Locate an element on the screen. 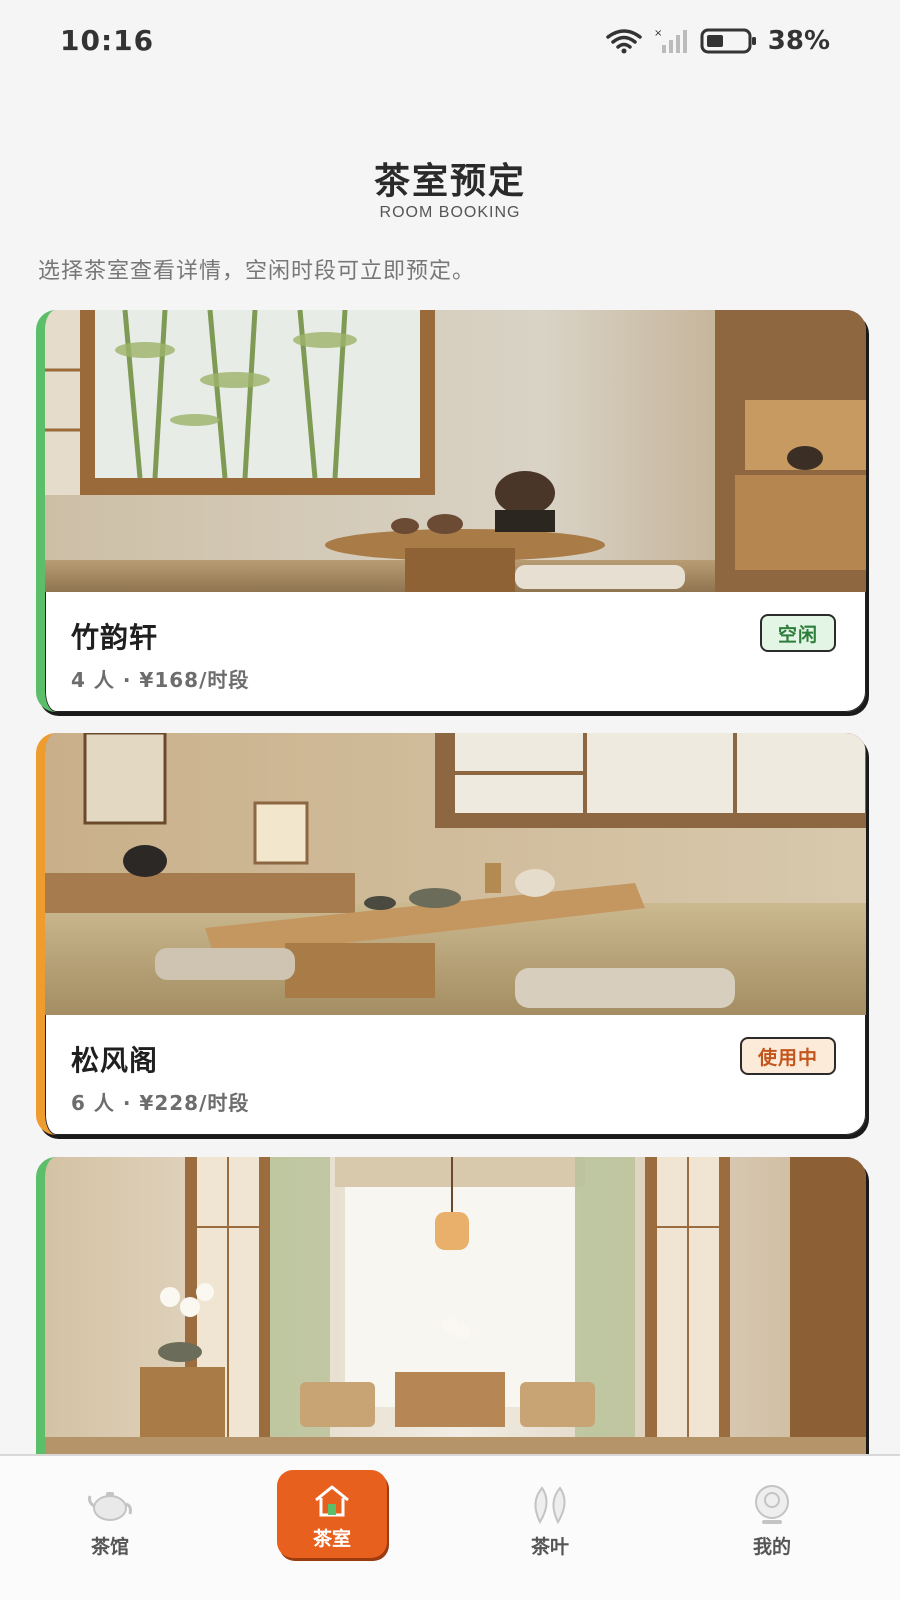 Image resolution: width=900 pixels, height=1600 pixels. nav-item-leaves: 茶叶 is located at coordinates (550, 1528).